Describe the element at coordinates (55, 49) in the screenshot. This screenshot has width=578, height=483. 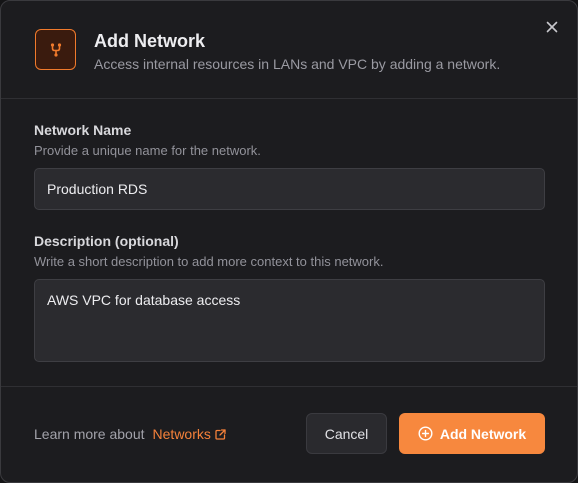
I see `network-branch-icon` at that location.